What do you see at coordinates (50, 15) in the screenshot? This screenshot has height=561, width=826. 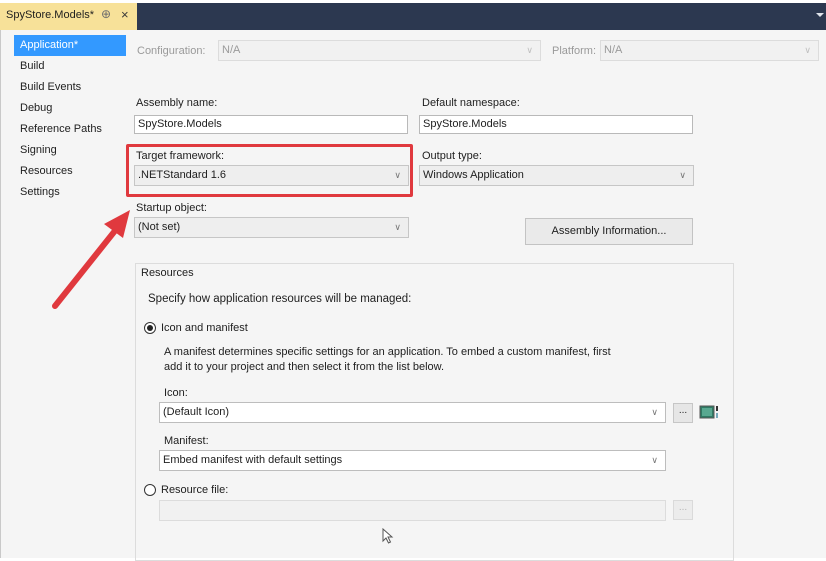 I see `document-tab-title: SpyStore.Models*` at bounding box center [50, 15].